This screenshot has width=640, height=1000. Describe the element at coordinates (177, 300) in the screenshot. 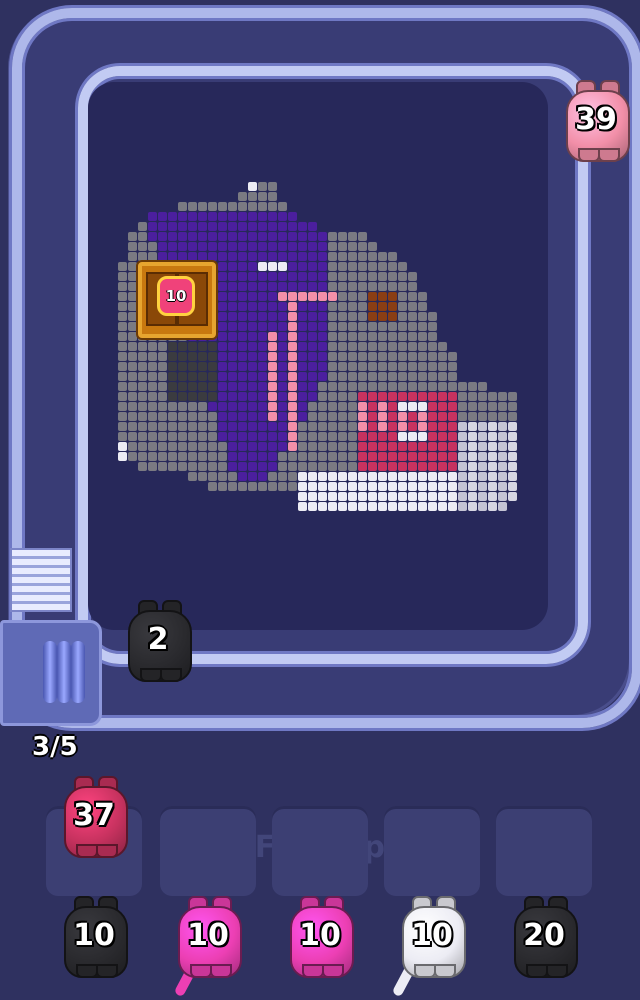

I see `bomb-crate: 10` at that location.